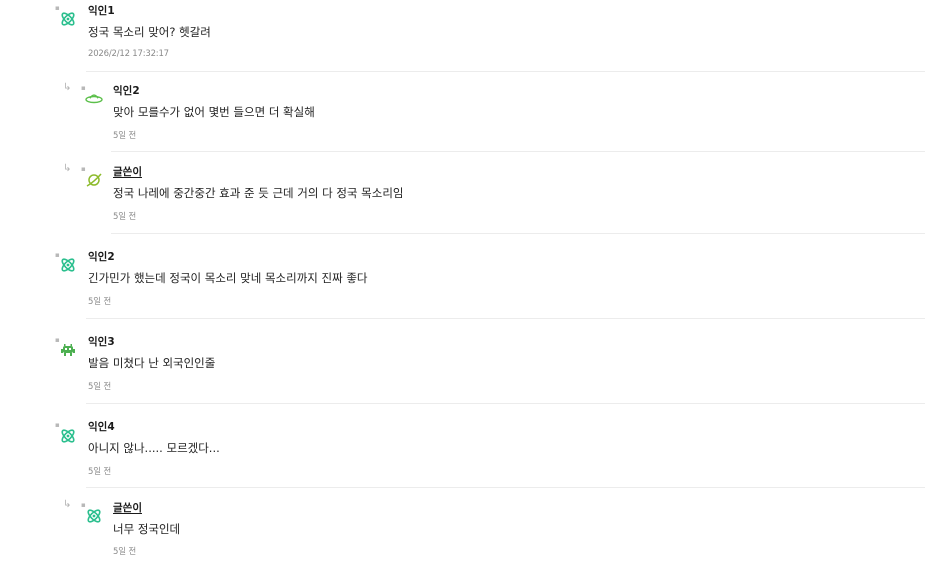  What do you see at coordinates (149, 32) in the screenshot?
I see `comment-text: 정국 목소리 맞어? 헷갈려` at bounding box center [149, 32].